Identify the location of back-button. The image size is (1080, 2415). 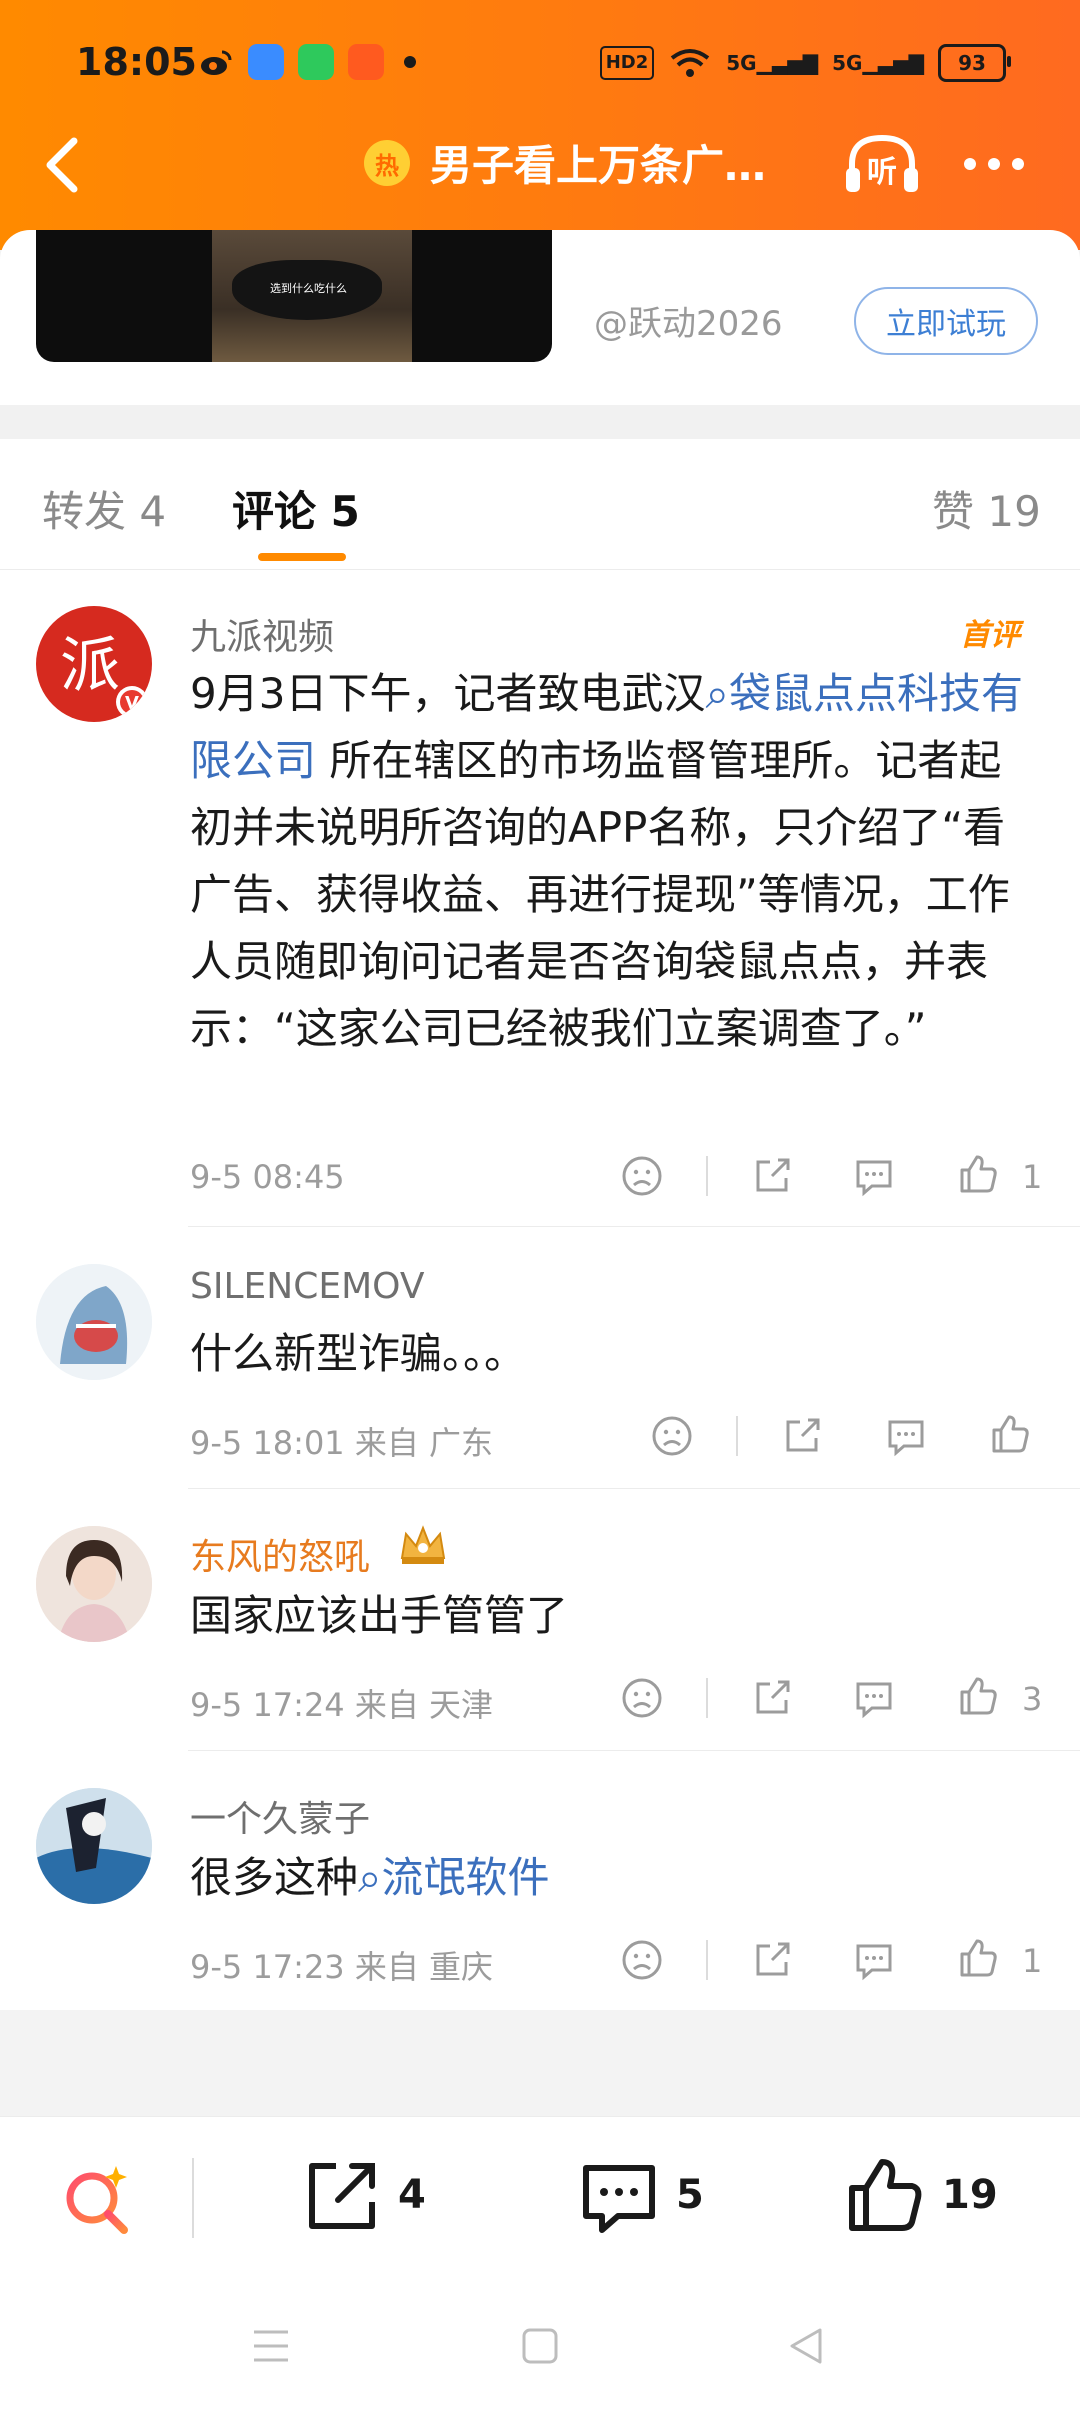
(63, 165).